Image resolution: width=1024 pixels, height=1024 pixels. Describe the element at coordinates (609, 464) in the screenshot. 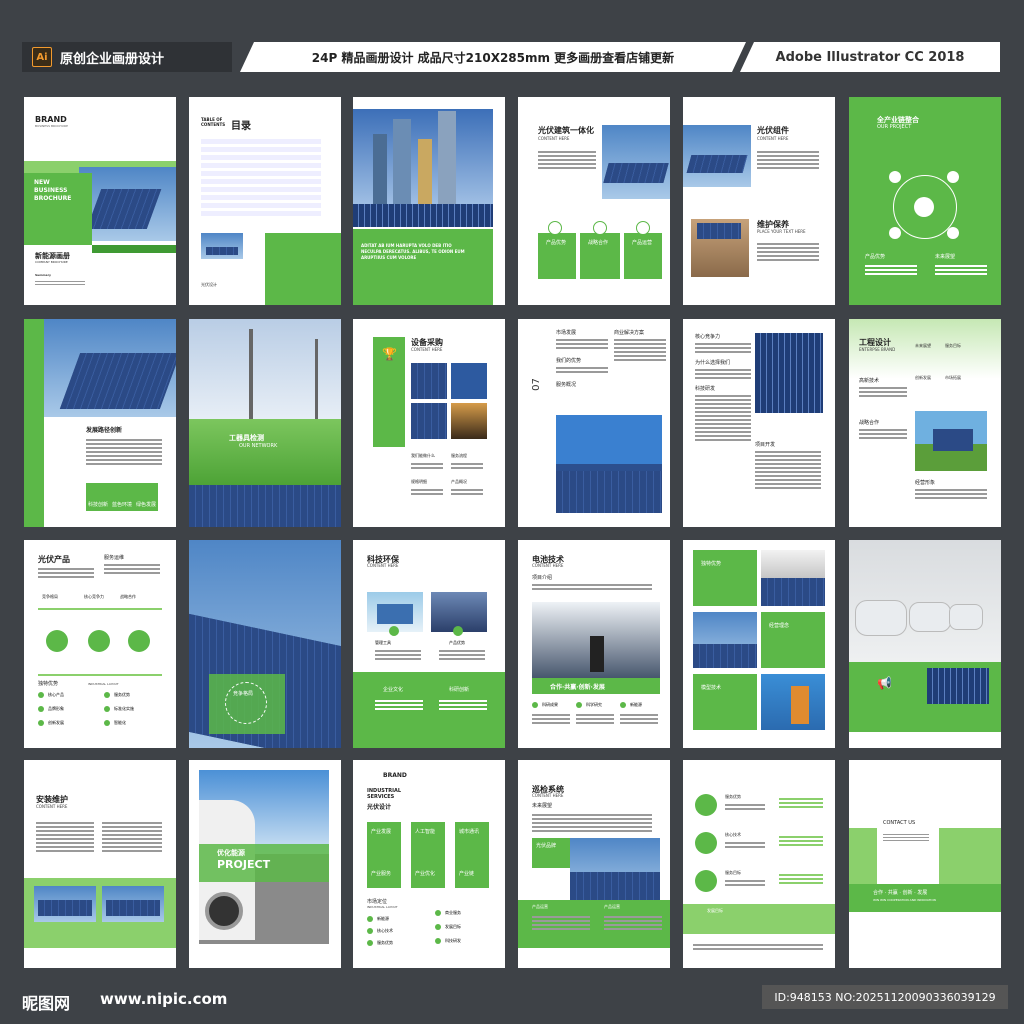

I see `wind-photo` at that location.